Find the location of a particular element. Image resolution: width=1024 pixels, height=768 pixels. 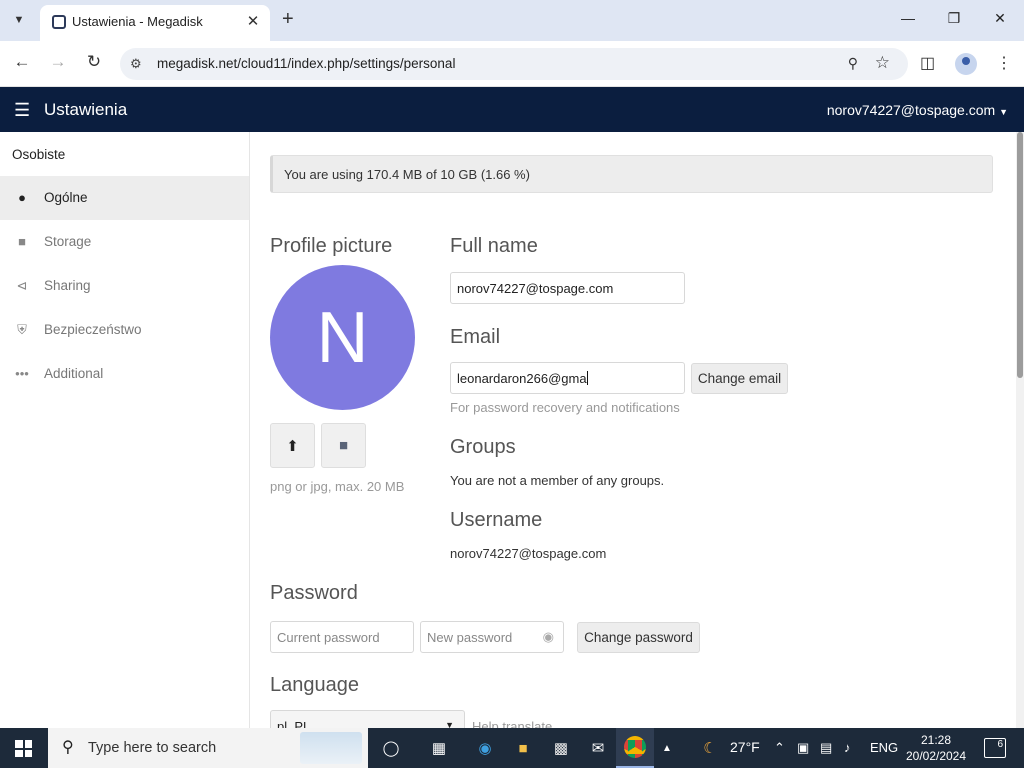

upload-avatar-button: ⬆ is located at coordinates (292, 445).